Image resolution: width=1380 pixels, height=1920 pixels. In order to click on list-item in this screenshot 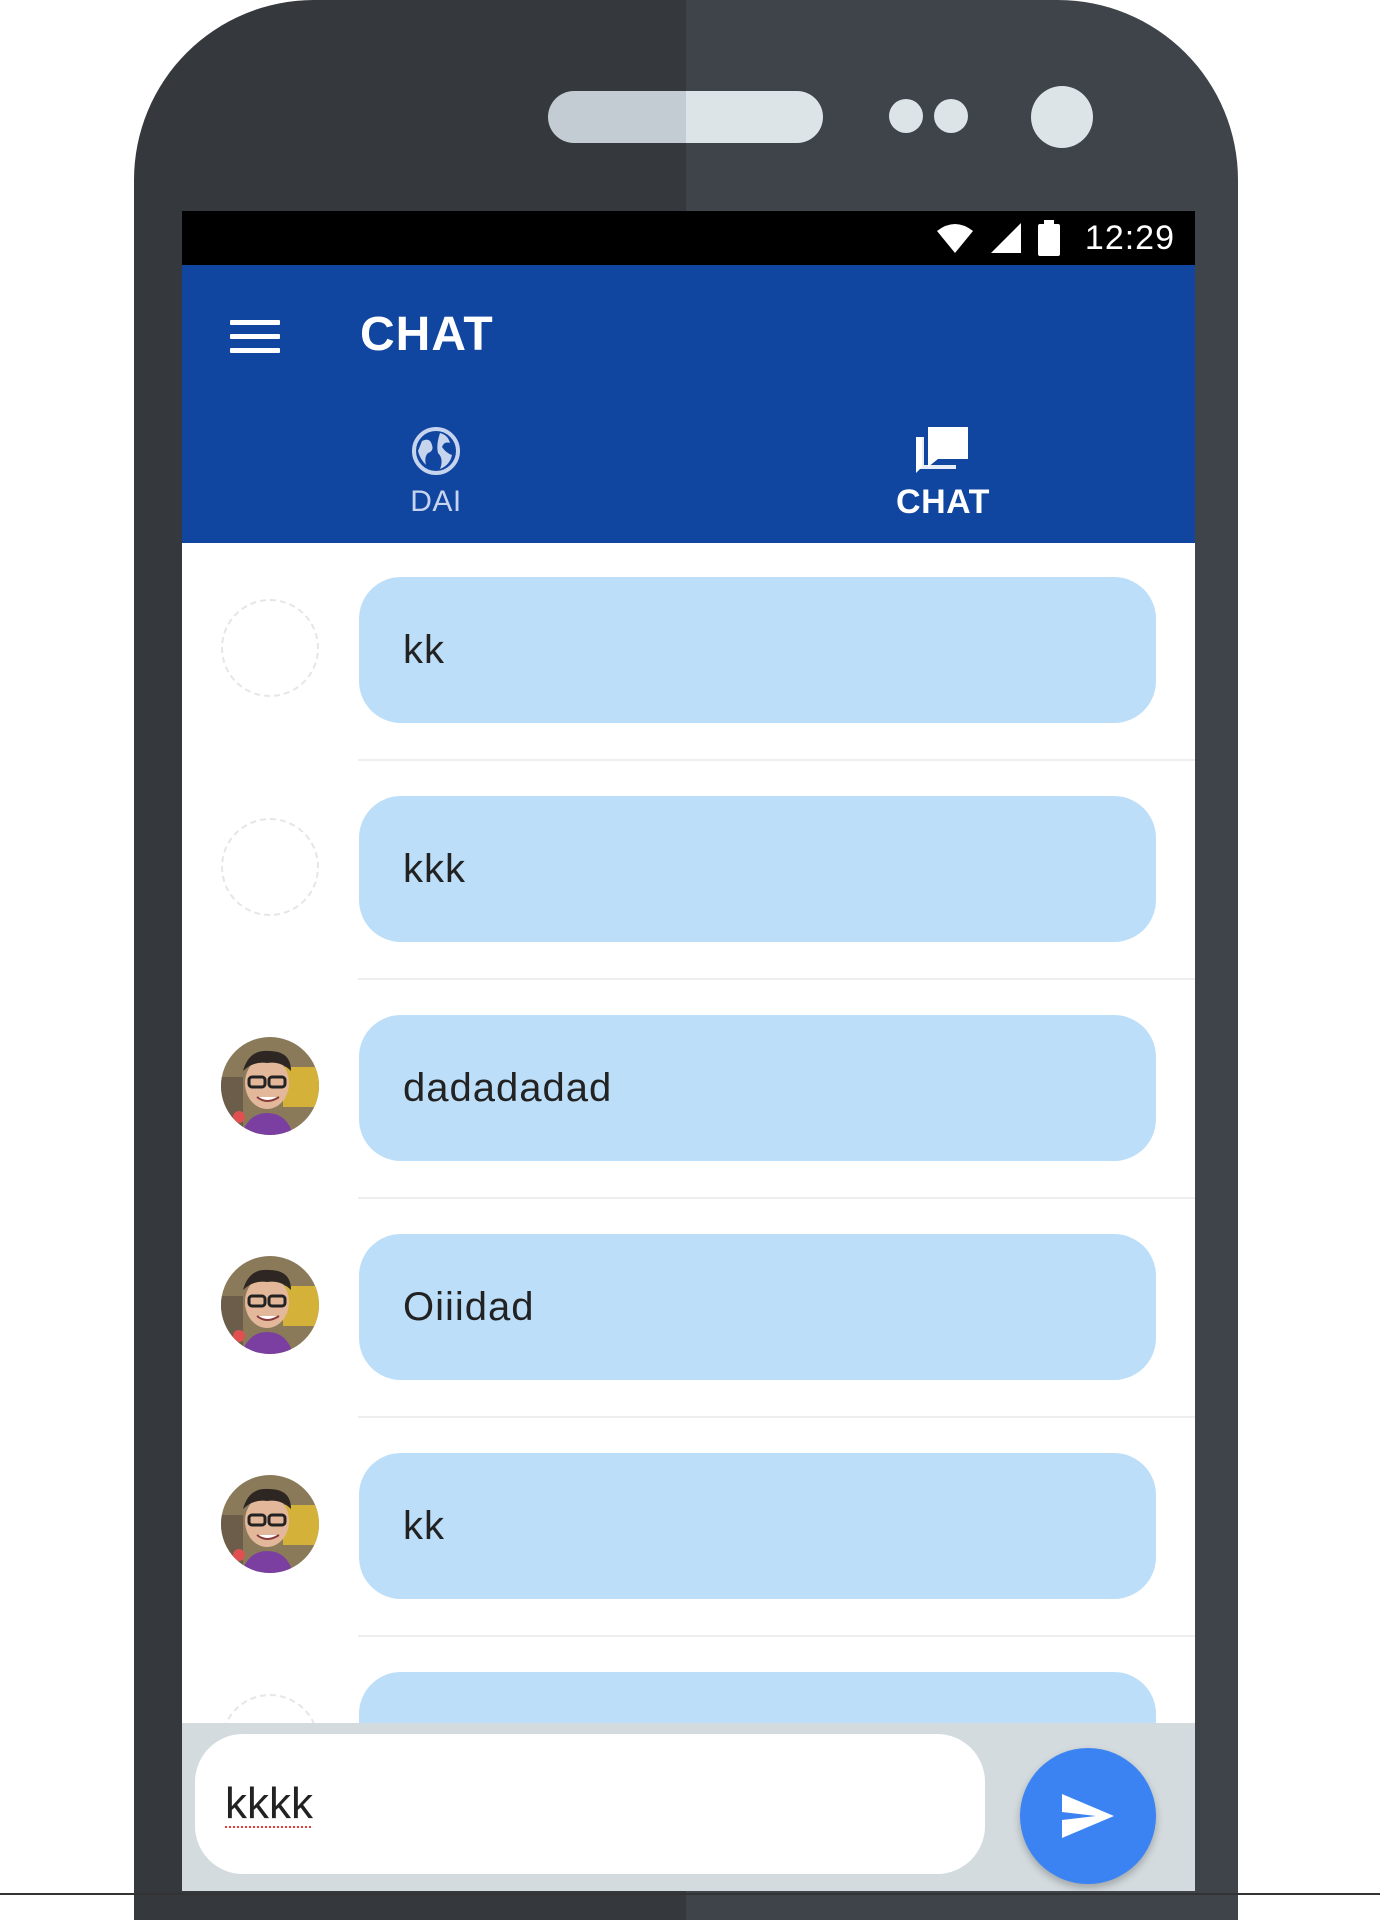, I will do `click(688, 1680)`.